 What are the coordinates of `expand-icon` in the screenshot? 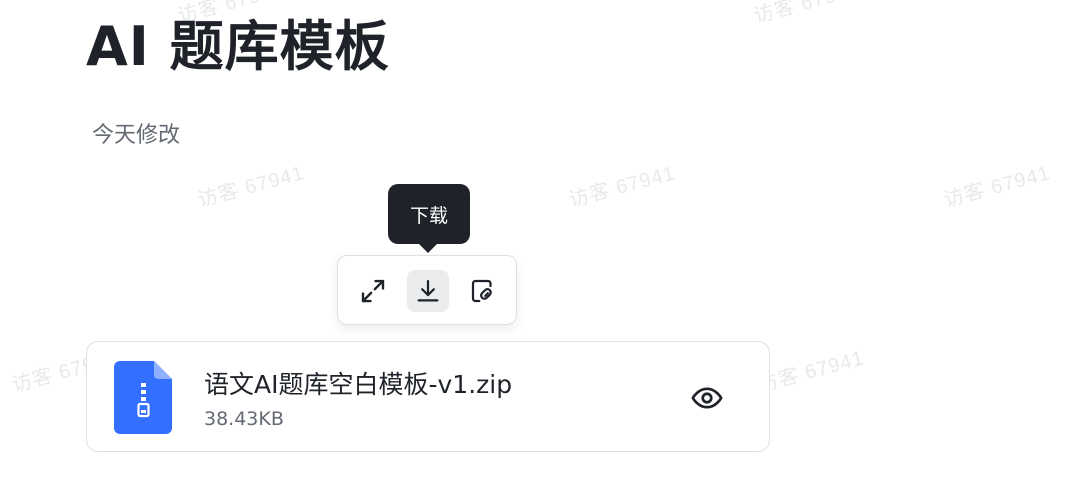 It's located at (373, 291).